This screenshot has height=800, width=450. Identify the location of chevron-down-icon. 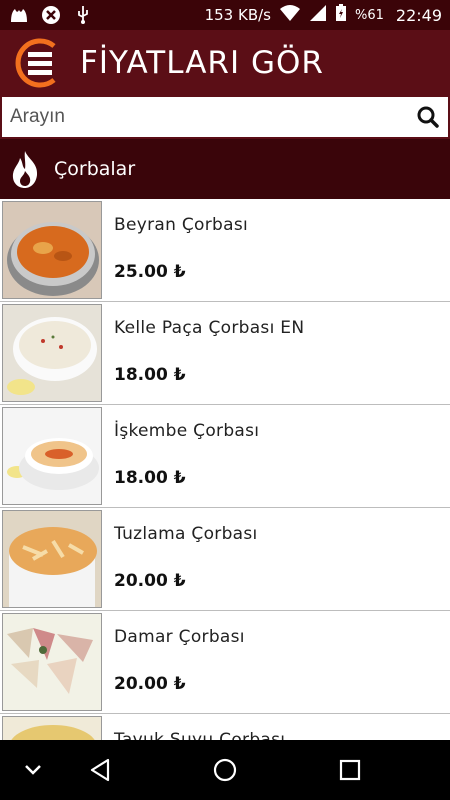
(33, 770).